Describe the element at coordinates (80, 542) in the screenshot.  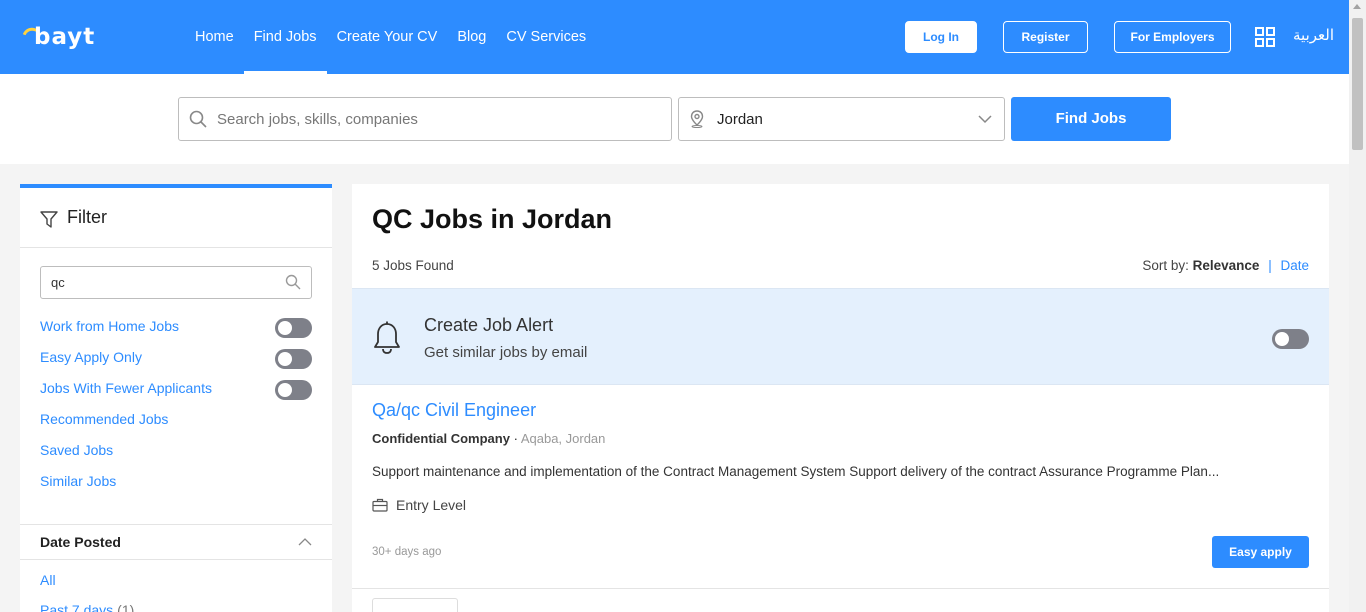
I see `date-posted-title: Date Posted` at that location.